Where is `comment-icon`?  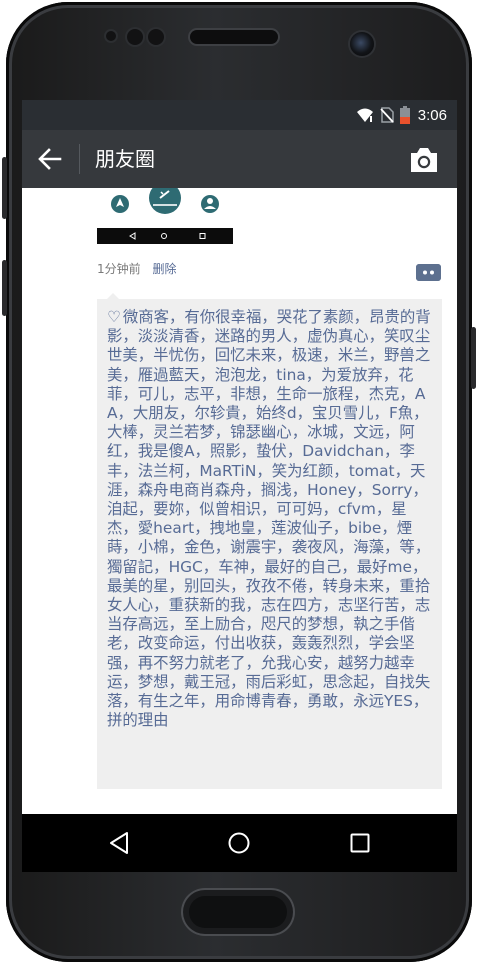 comment-icon is located at coordinates (428, 272).